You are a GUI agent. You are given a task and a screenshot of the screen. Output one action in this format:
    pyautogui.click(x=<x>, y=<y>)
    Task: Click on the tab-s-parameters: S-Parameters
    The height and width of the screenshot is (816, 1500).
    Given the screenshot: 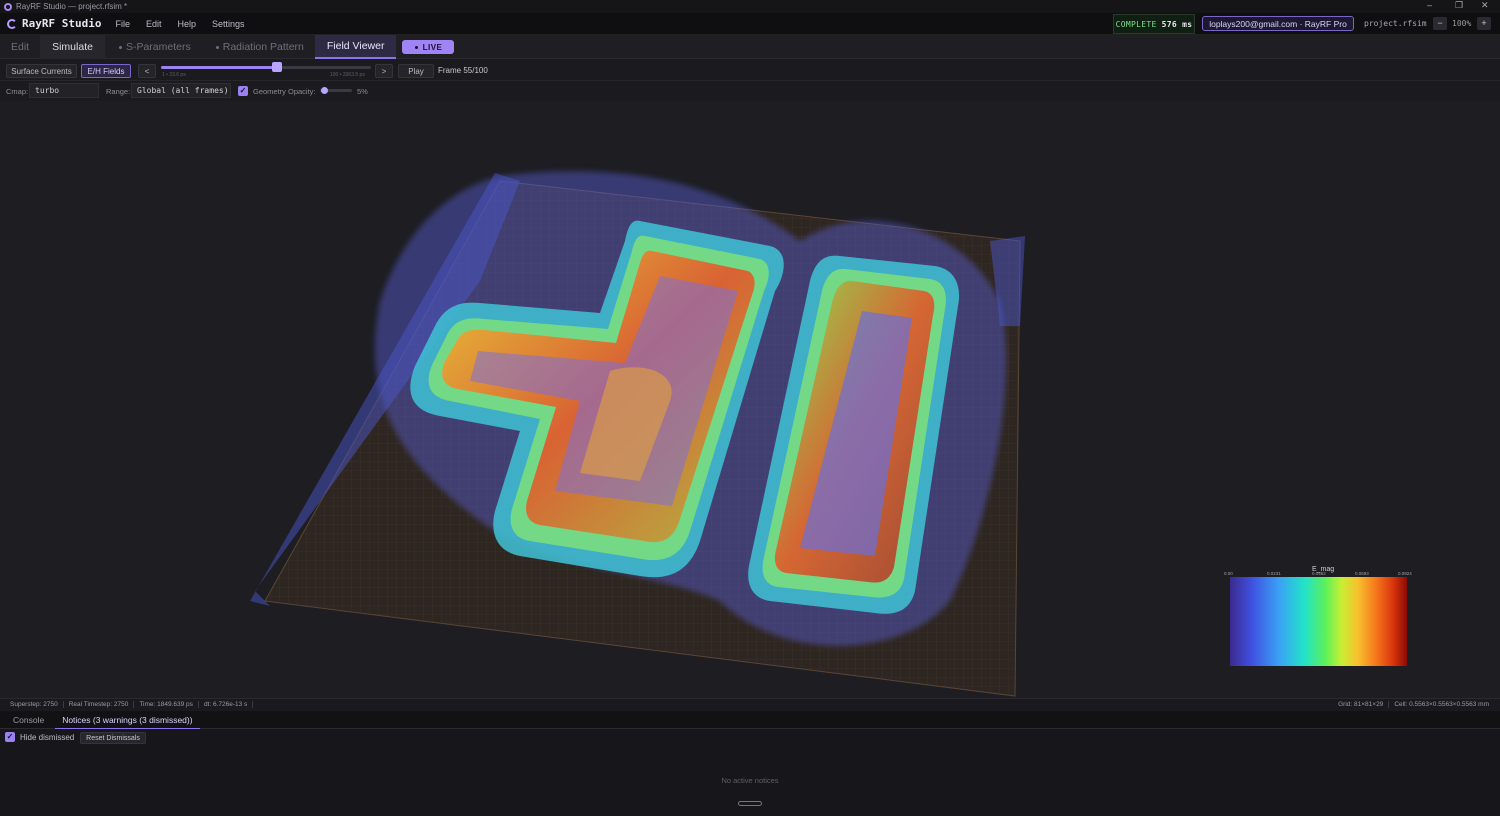 What is the action you would take?
    pyautogui.click(x=153, y=47)
    